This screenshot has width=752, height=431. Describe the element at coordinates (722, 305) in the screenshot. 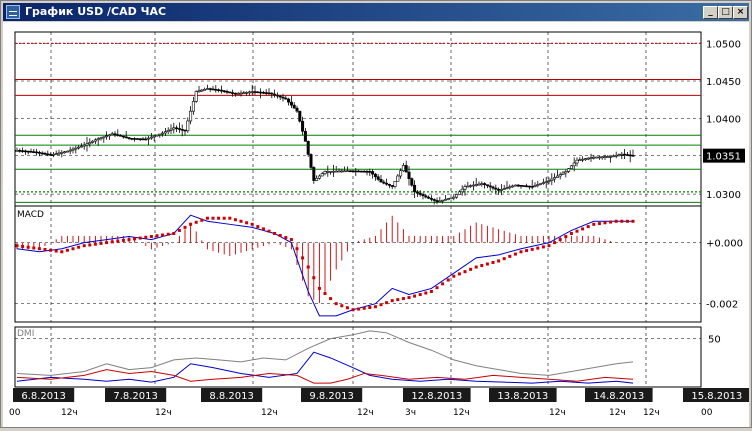

I see `macd-tick-minus: -0.002` at that location.